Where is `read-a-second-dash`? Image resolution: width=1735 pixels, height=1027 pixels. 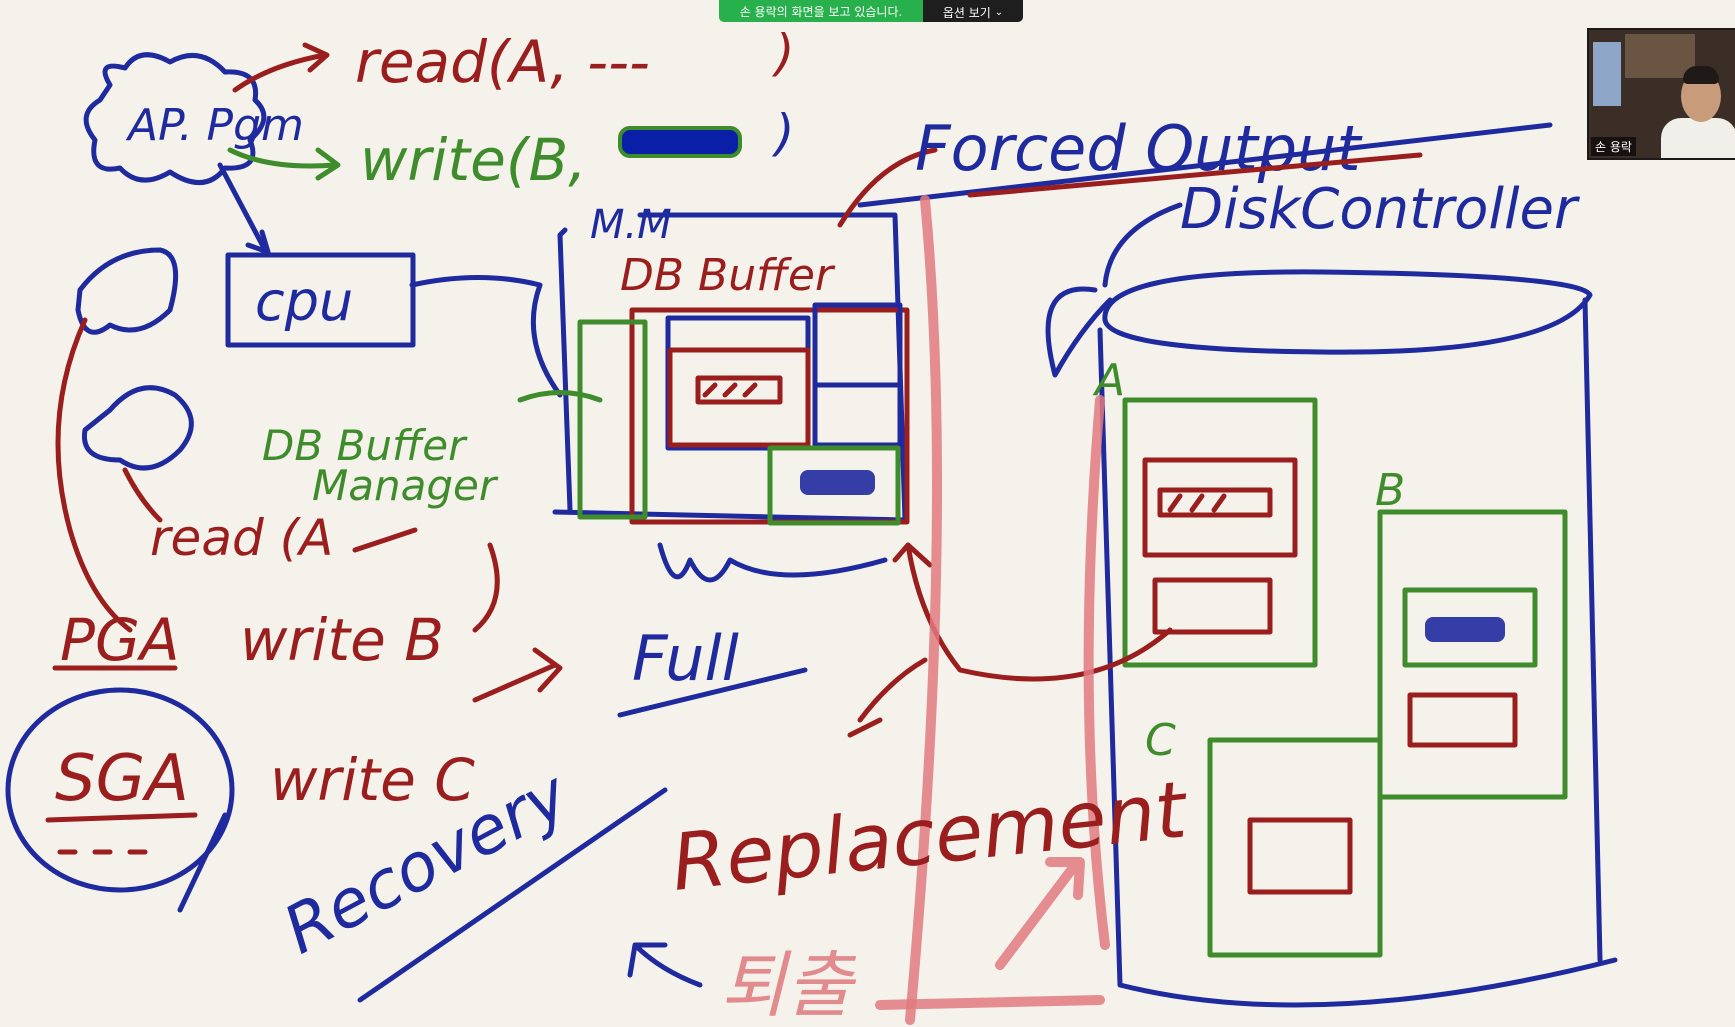
read-a-second-dash is located at coordinates (385, 540).